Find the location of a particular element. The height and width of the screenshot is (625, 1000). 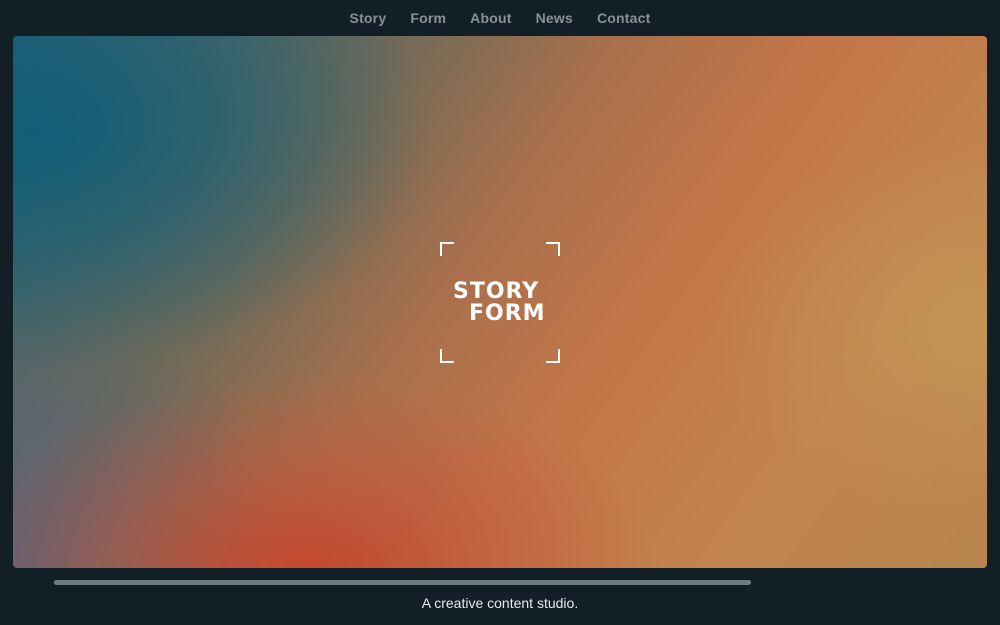

main-nav: Story Form About News Contact is located at coordinates (500, 18).